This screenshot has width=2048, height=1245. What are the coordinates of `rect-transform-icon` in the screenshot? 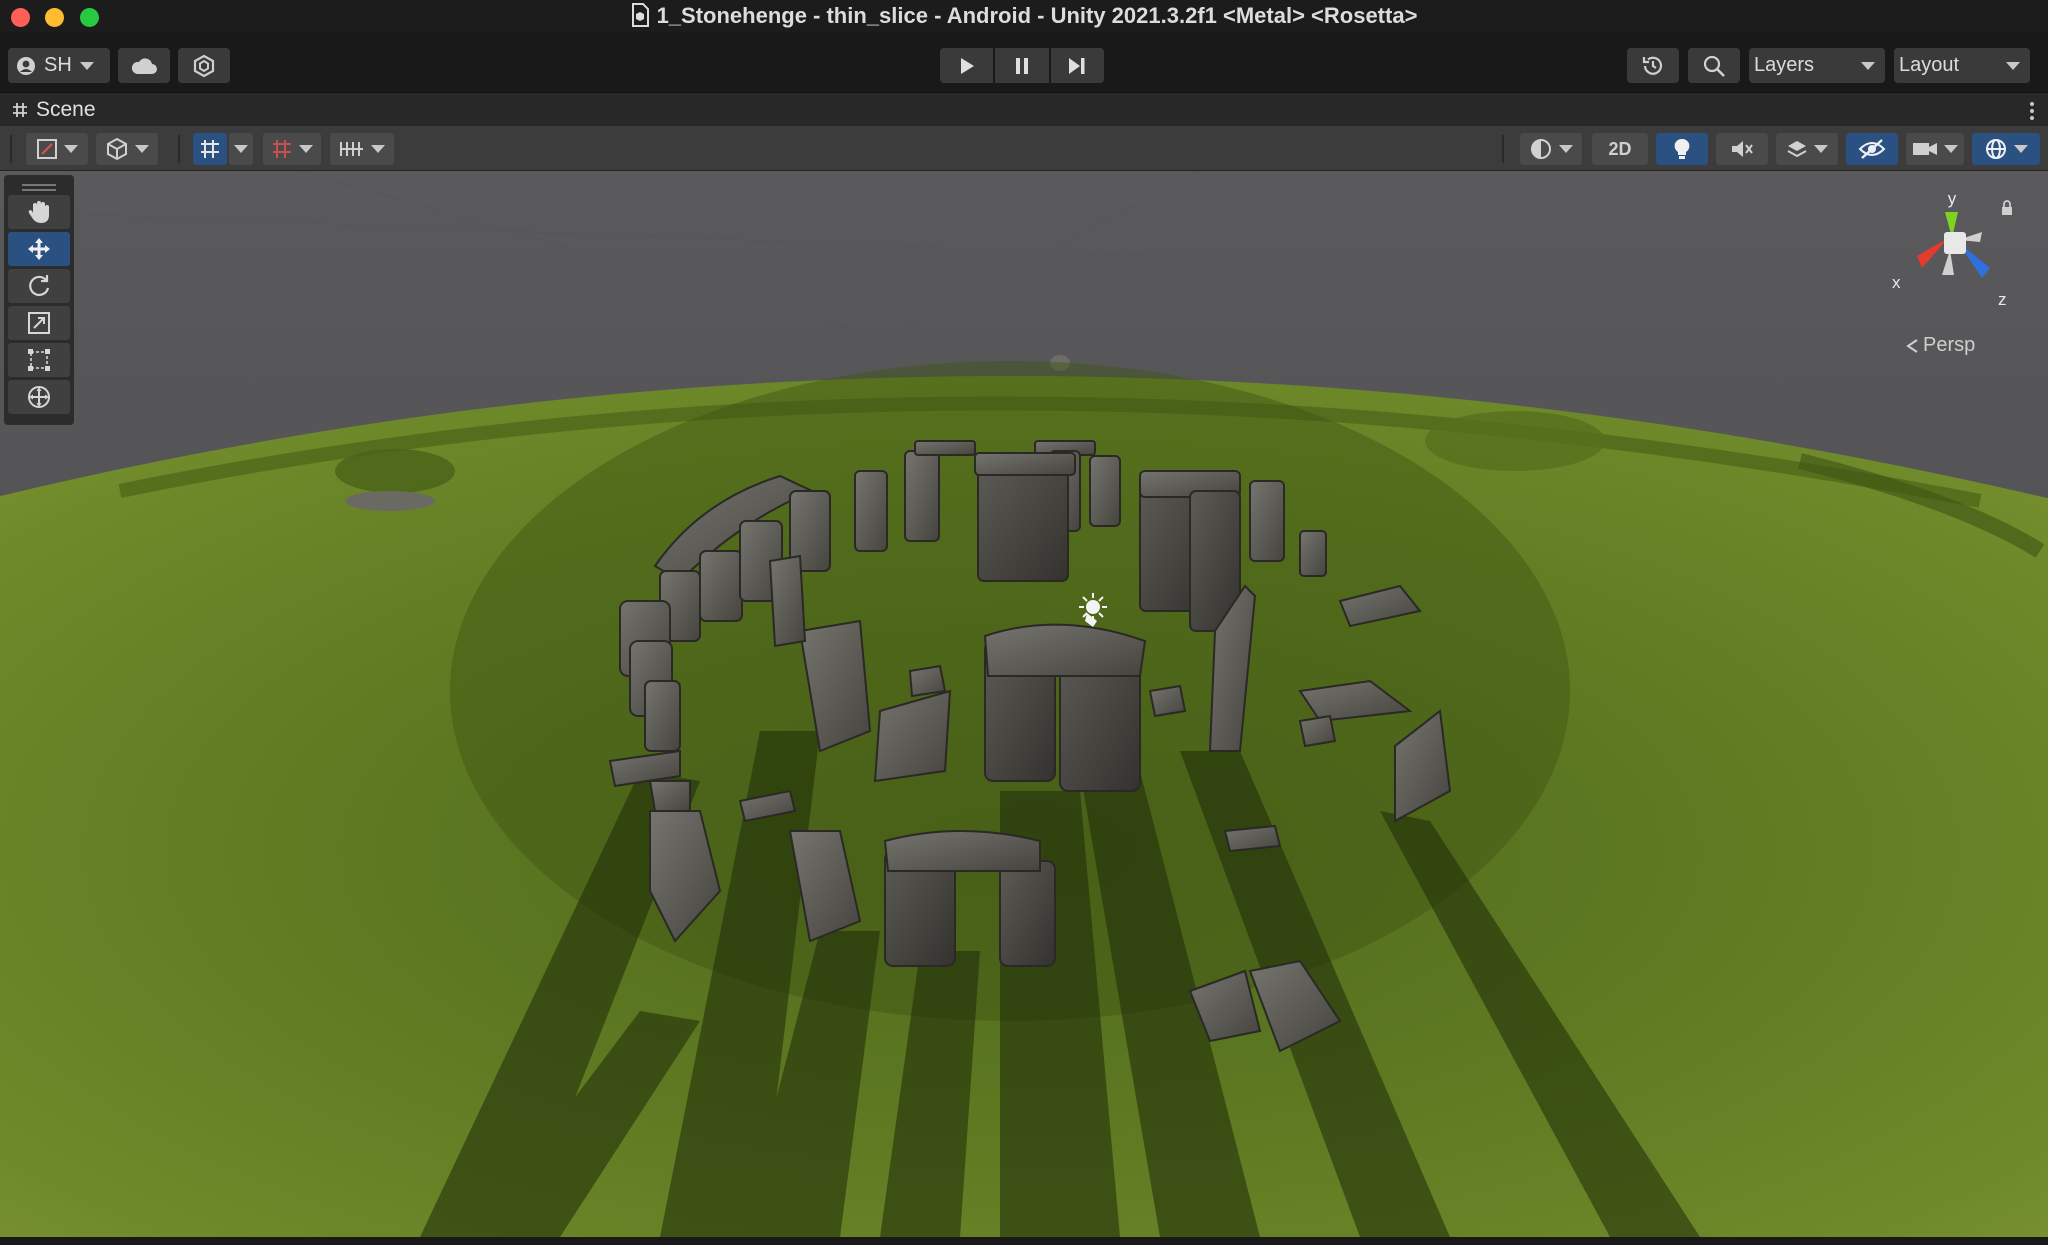 It's located at (39, 360).